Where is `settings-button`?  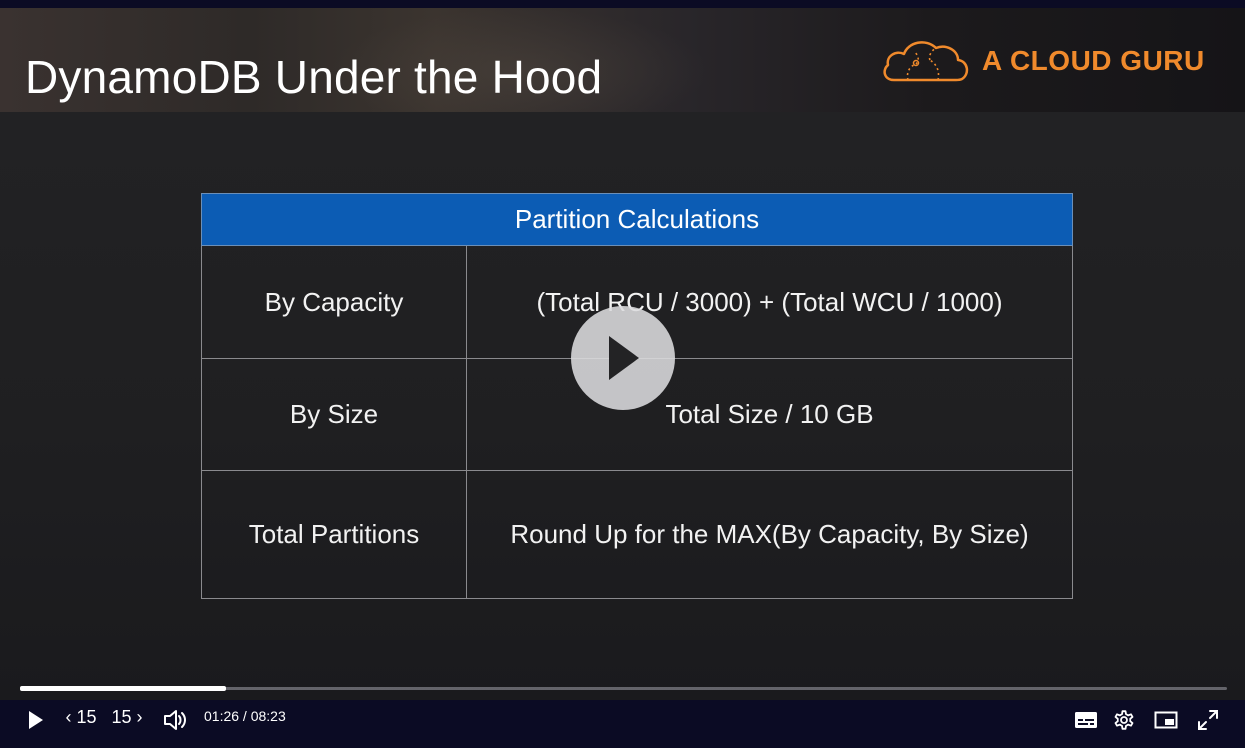
settings-button is located at coordinates (1124, 720).